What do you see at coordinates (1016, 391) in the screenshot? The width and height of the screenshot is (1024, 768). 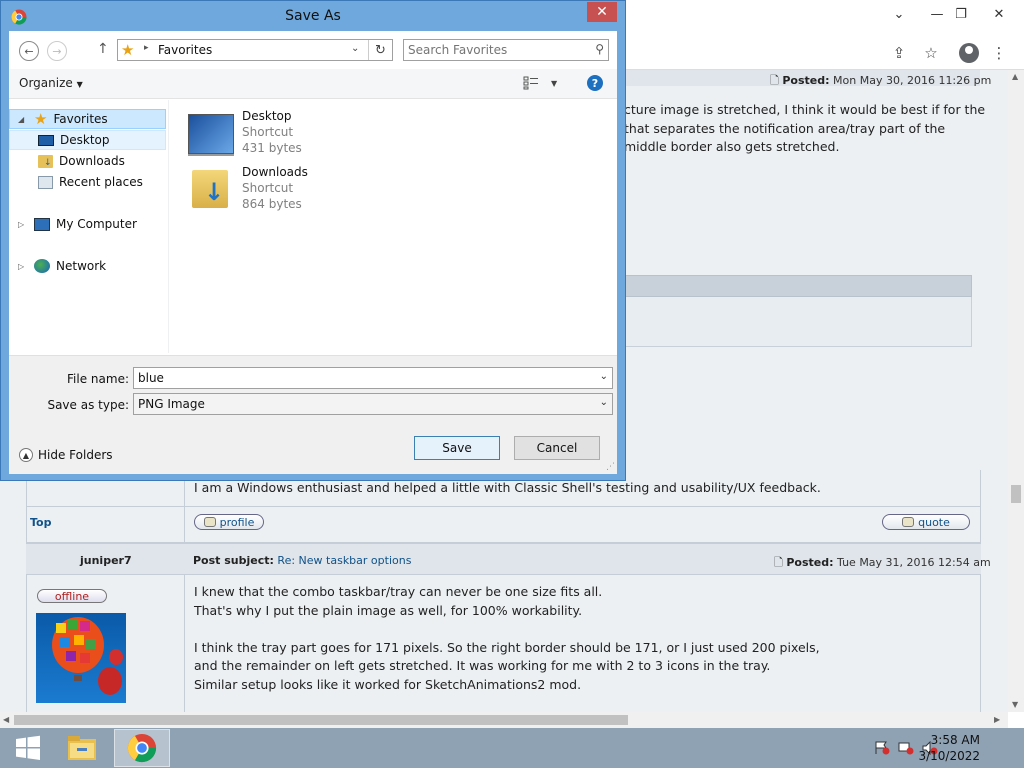 I see `vertical-scrollbar: ▲ ▼` at bounding box center [1016, 391].